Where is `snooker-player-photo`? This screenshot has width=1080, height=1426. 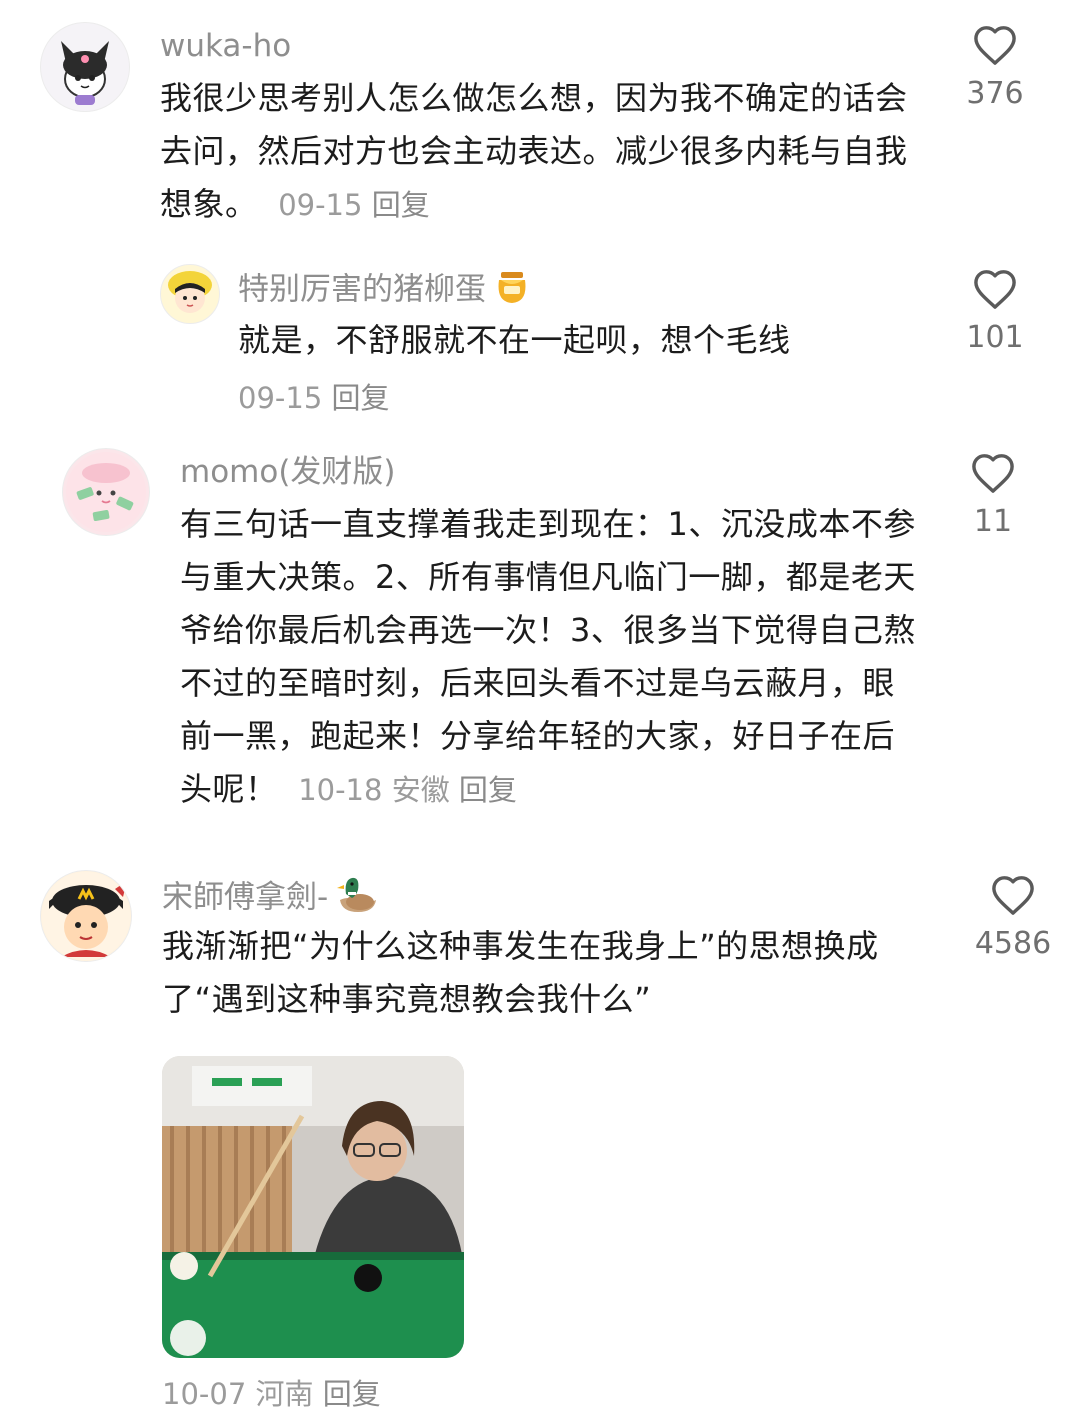 snooker-player-photo is located at coordinates (313, 1207).